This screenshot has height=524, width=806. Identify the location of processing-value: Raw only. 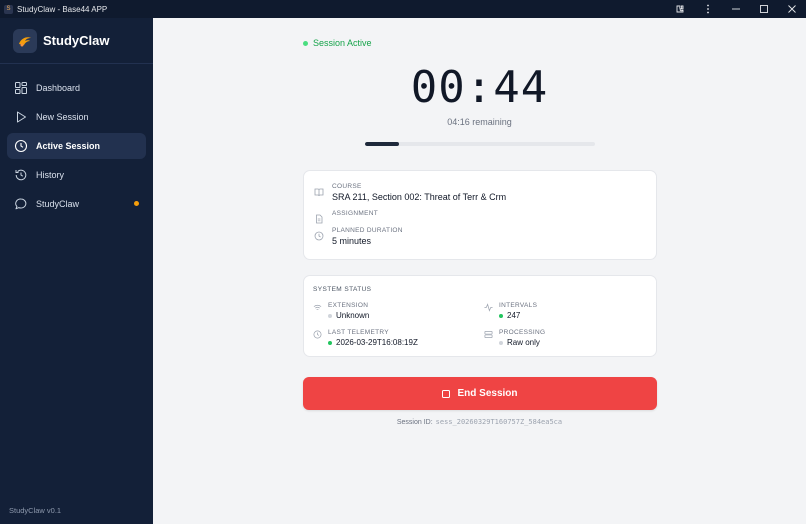
(523, 342).